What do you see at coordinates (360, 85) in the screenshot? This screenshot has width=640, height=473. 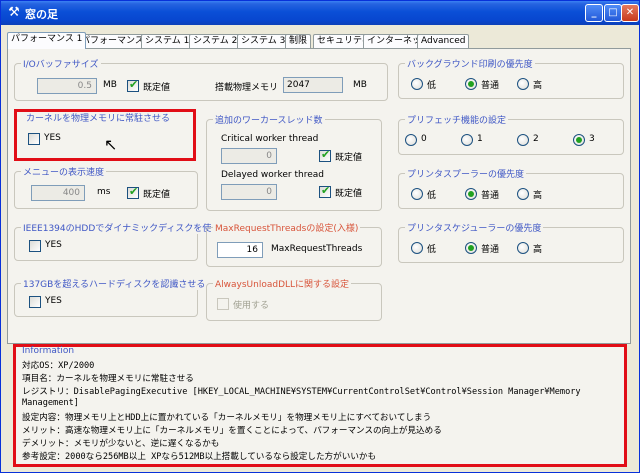 I see `physical-memory-unit: MB` at bounding box center [360, 85].